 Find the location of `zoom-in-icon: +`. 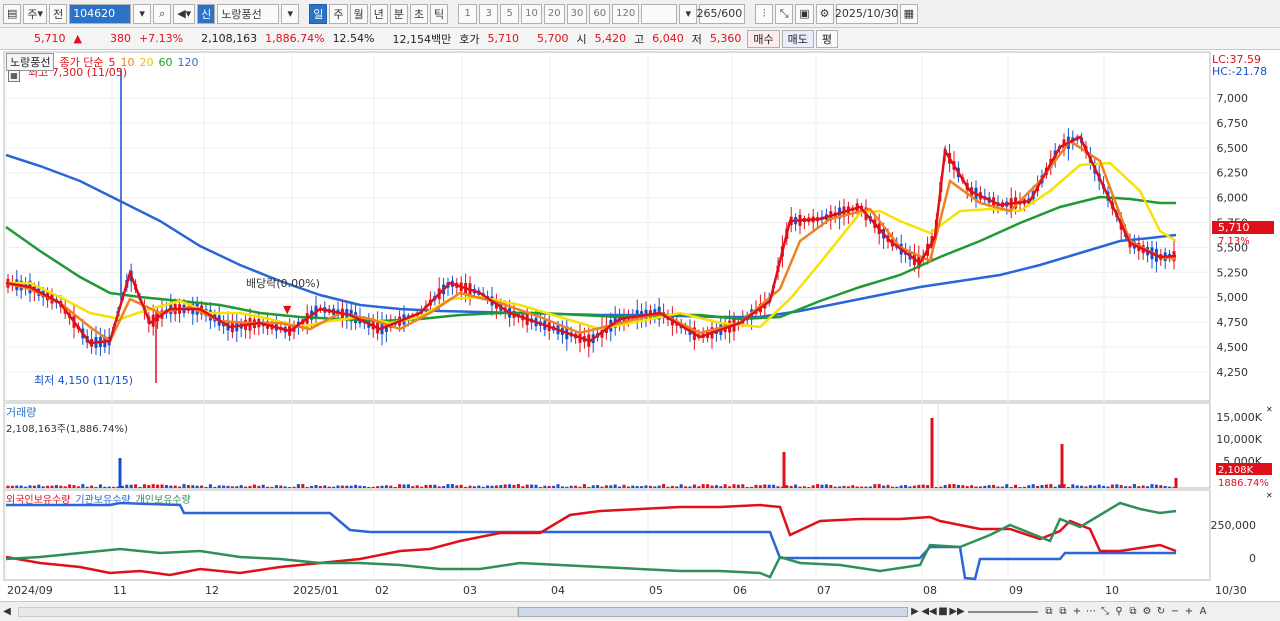

zoom-in-icon: + is located at coordinates (1189, 612).